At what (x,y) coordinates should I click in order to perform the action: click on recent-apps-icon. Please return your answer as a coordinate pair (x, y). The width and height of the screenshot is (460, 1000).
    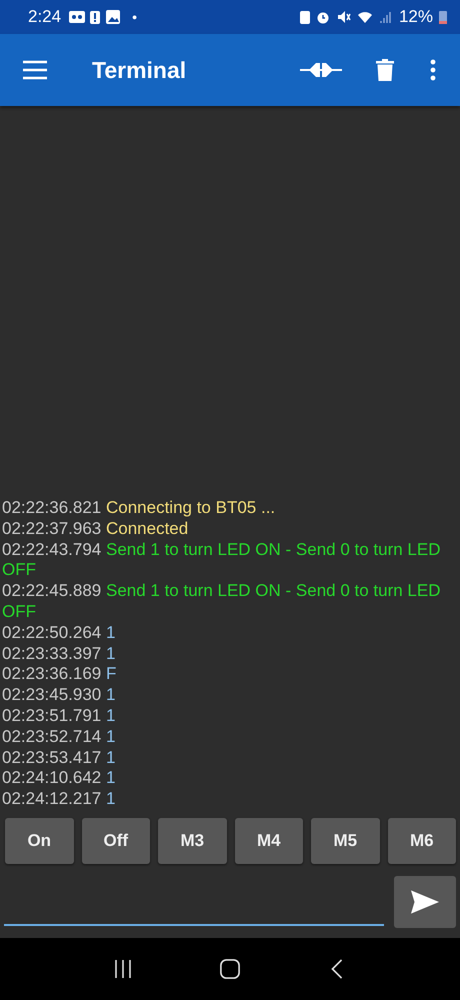
    Looking at the image, I should click on (123, 969).